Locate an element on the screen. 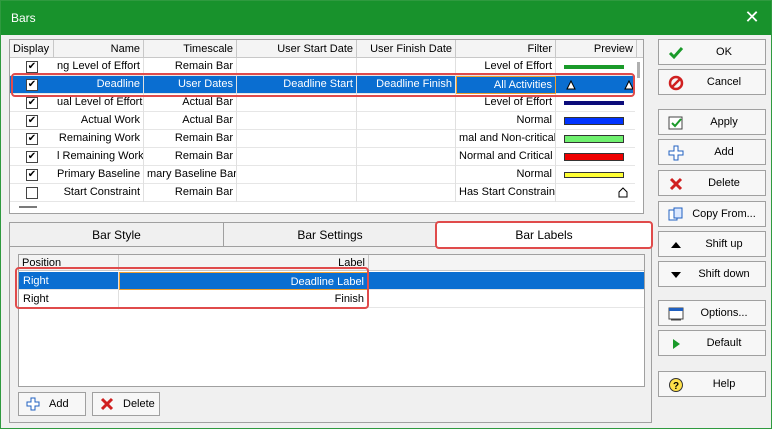 Image resolution: width=772 pixels, height=429 pixels. bar-name: Primary Baseline is located at coordinates (99, 175).